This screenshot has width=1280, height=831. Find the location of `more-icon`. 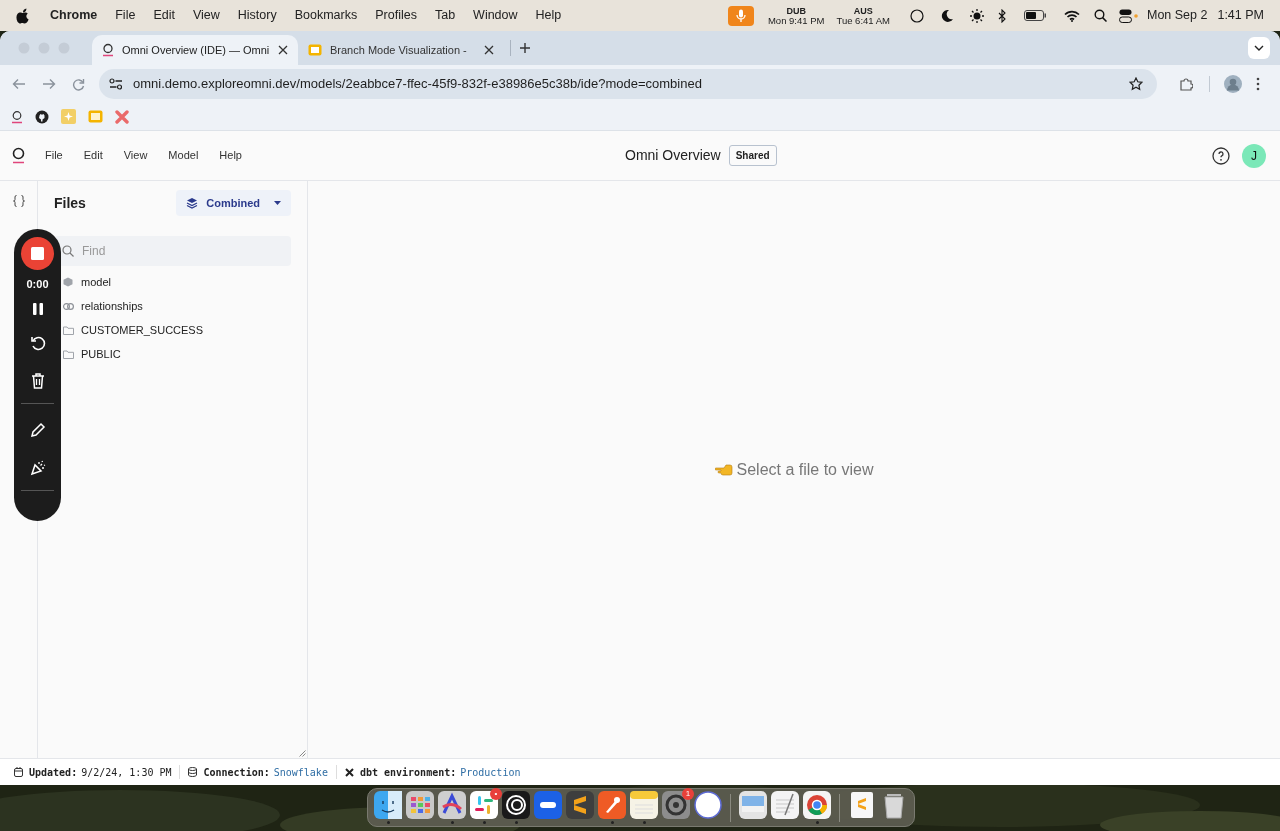

more-icon is located at coordinates (1258, 84).